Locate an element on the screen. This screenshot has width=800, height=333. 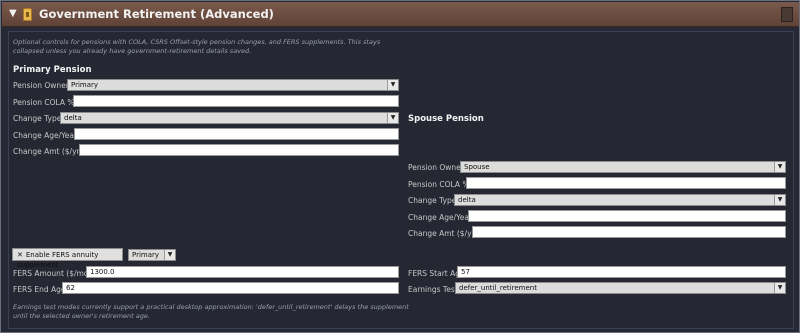
spouse-owner-value: Spouse is located at coordinates (477, 167).